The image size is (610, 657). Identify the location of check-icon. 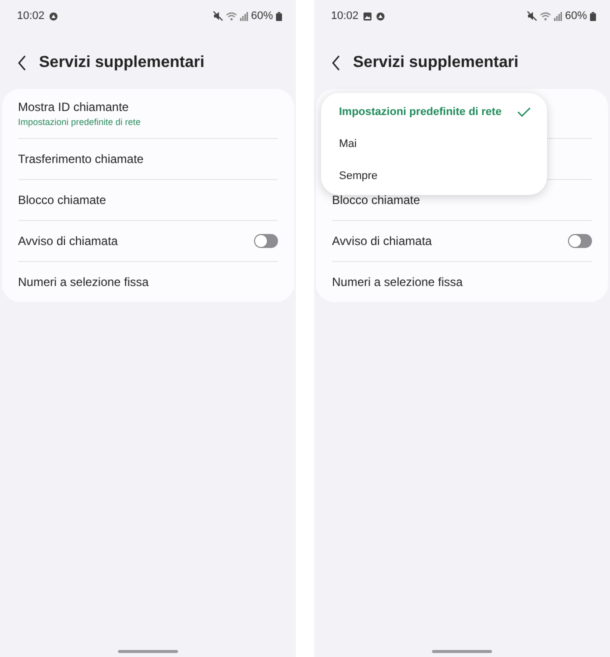
(524, 112).